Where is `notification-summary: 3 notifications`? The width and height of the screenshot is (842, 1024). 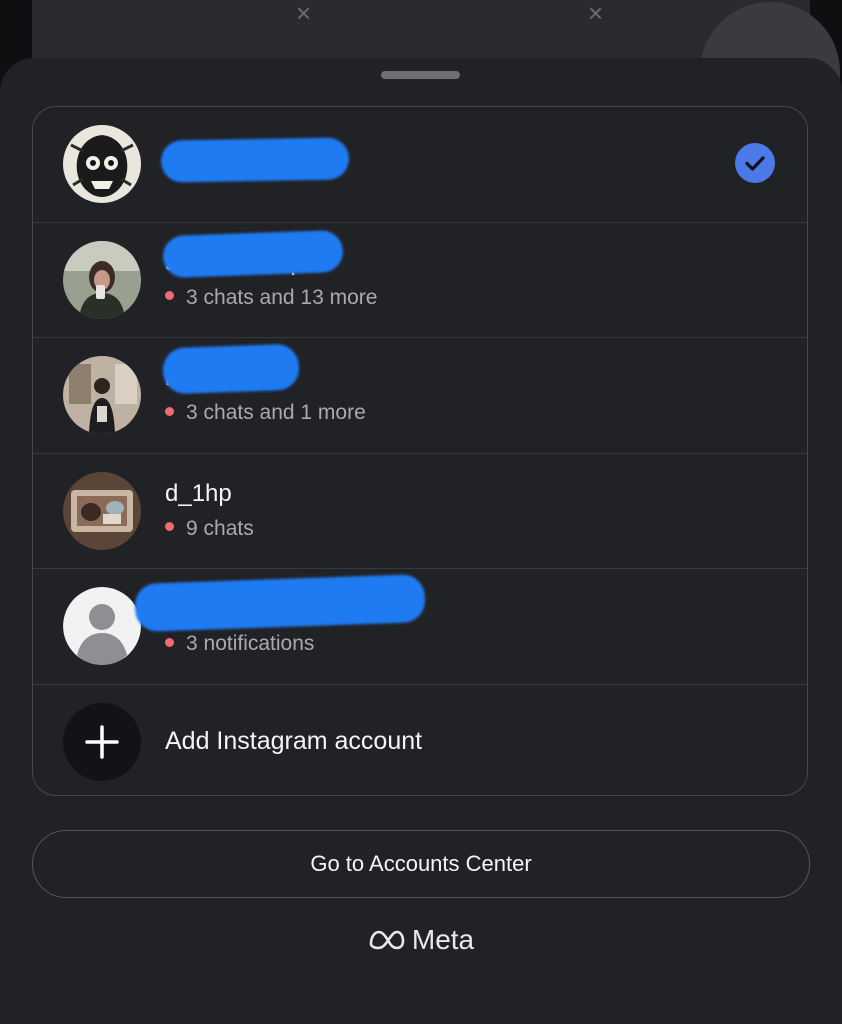
notification-summary: 3 notifications is located at coordinates (239, 644).